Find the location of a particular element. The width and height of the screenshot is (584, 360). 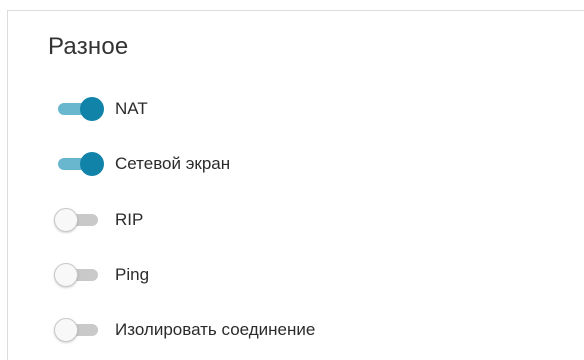

nat-toggle is located at coordinates (79, 109).